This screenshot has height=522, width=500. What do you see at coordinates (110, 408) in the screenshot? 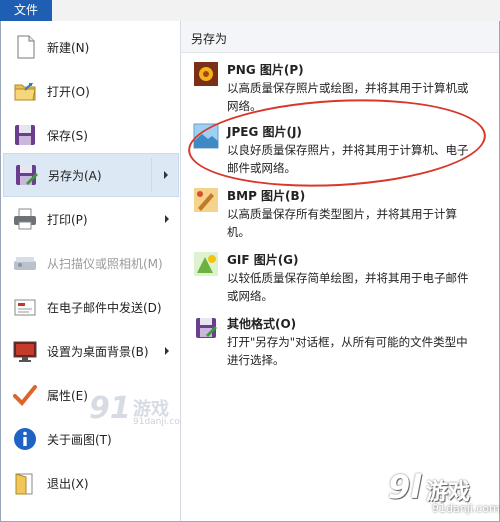
I see `watermark-number: 91` at bounding box center [110, 408].